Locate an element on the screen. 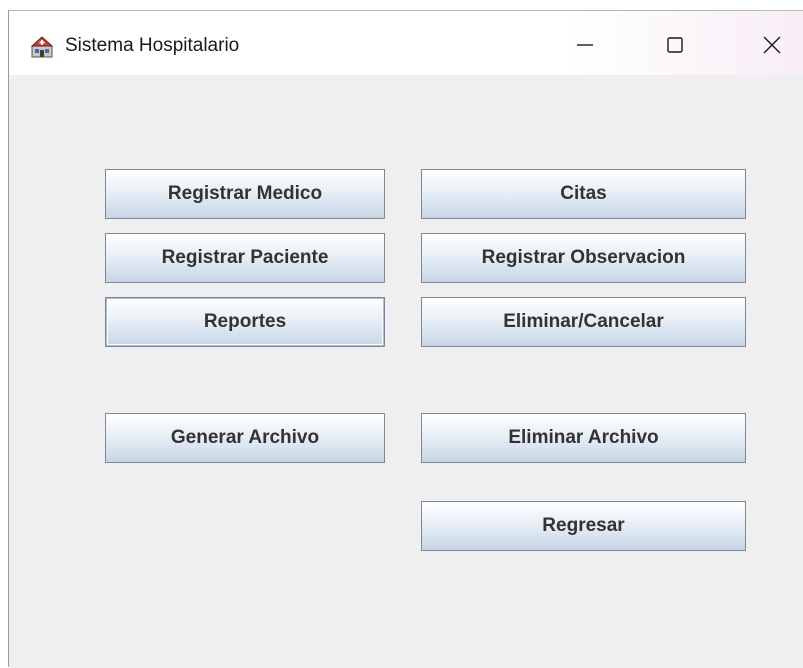 The image size is (803, 668). minimize-button is located at coordinates (585, 45).